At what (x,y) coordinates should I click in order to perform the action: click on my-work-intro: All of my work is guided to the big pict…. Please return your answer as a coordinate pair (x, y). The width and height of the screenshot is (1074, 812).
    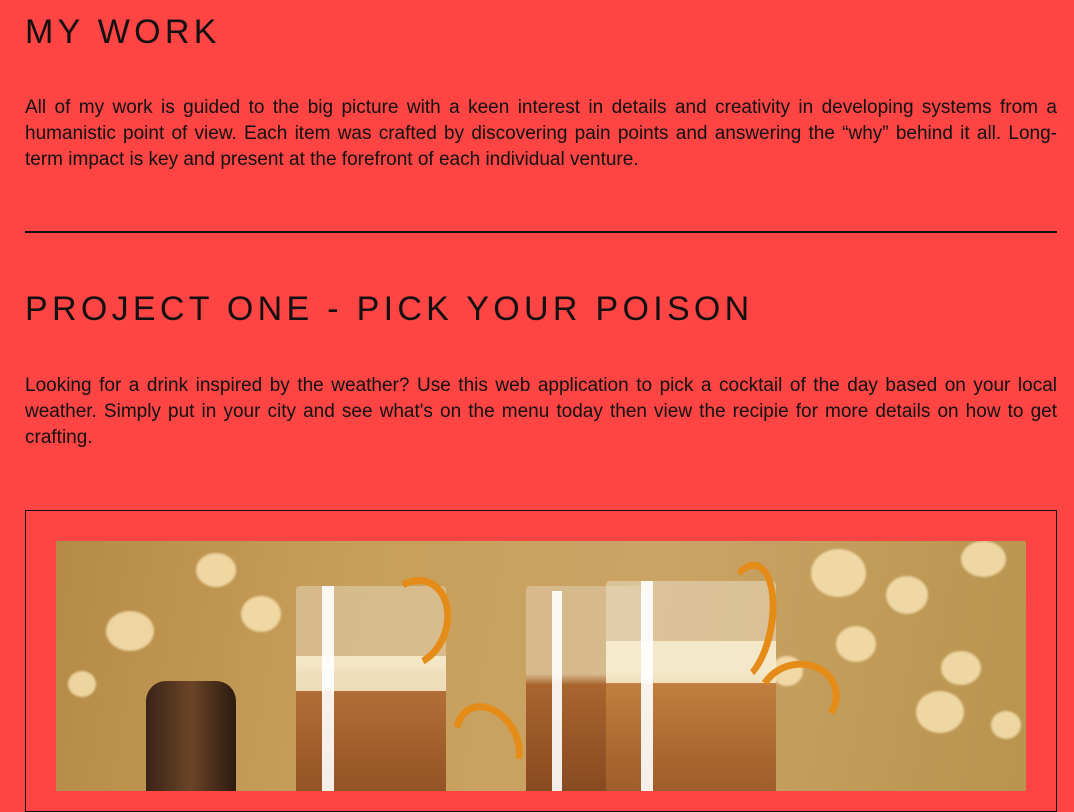
    Looking at the image, I should click on (541, 133).